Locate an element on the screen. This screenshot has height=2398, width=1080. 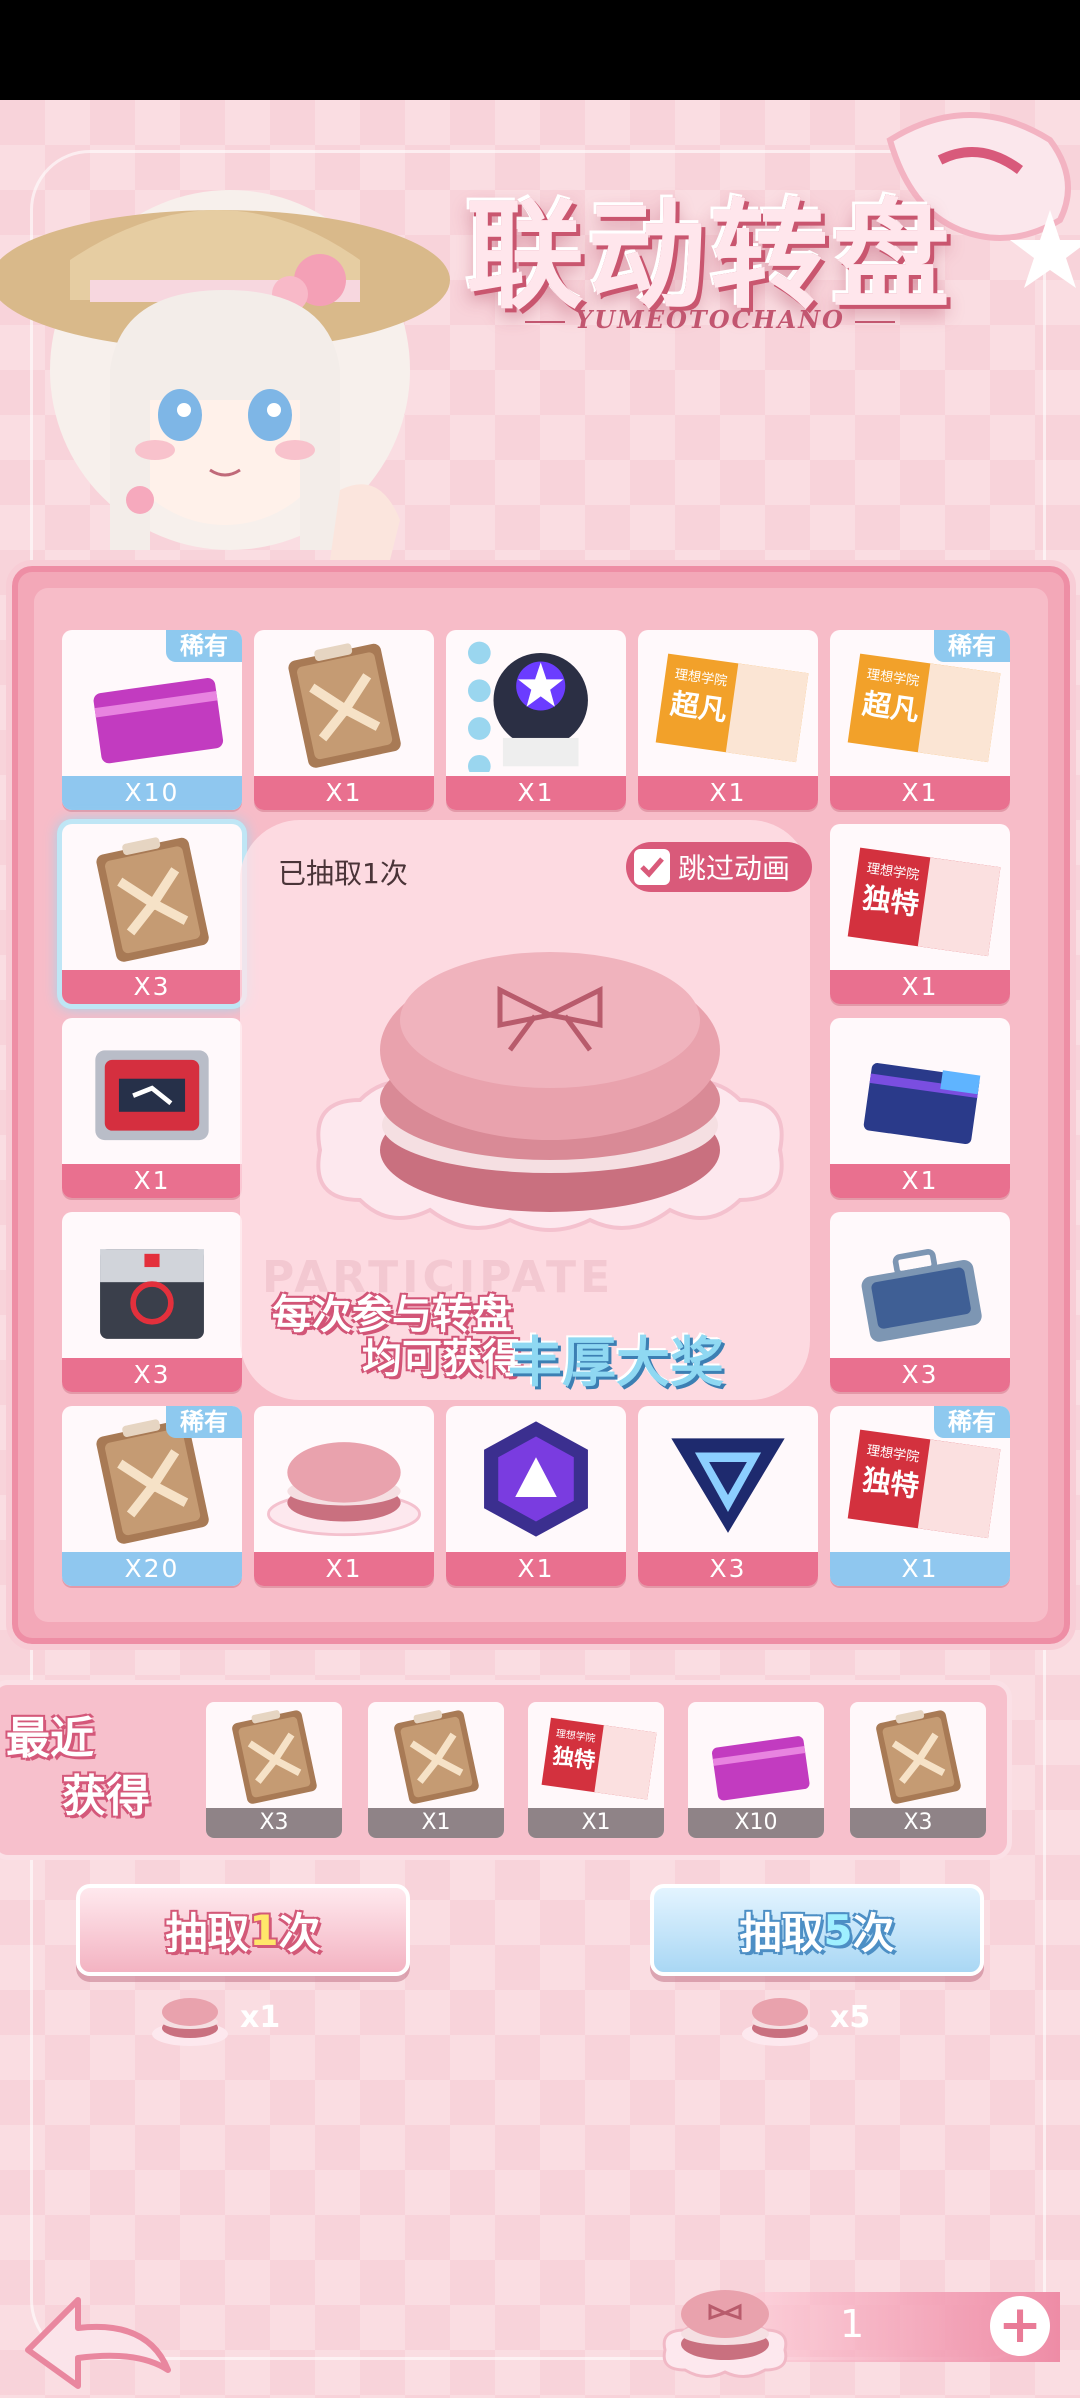
recent-label-line1: 最近 is located at coordinates (50, 1738).